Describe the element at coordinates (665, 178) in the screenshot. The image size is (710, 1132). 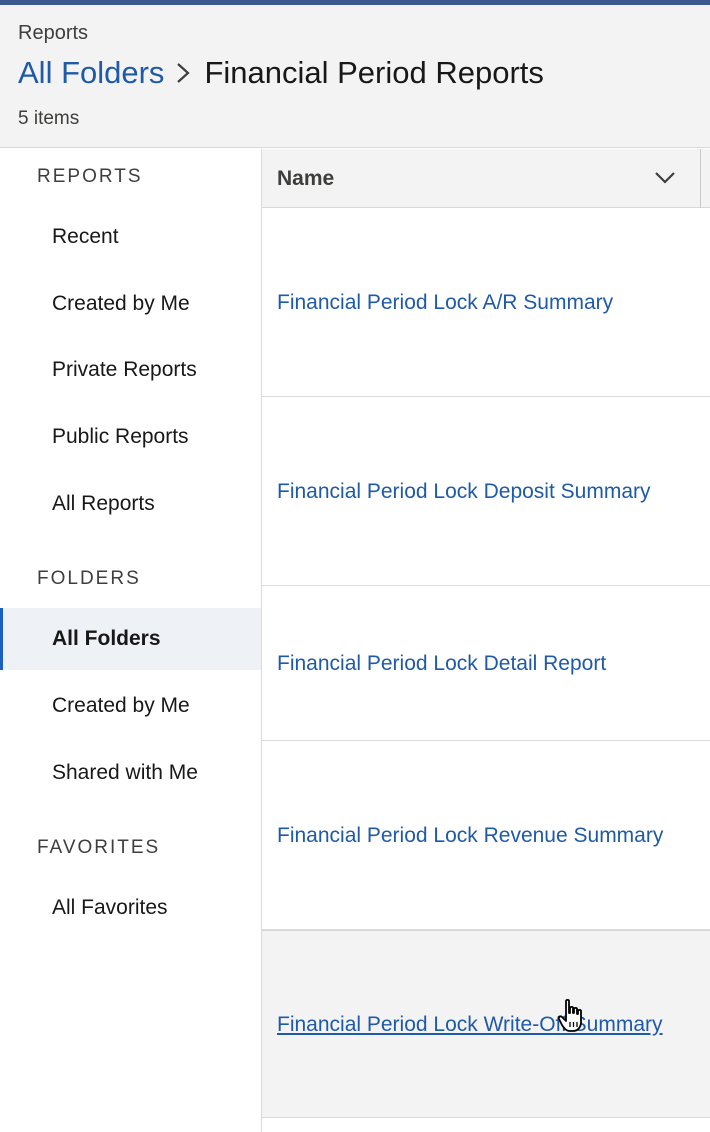
I see `chevron-down-icon` at that location.